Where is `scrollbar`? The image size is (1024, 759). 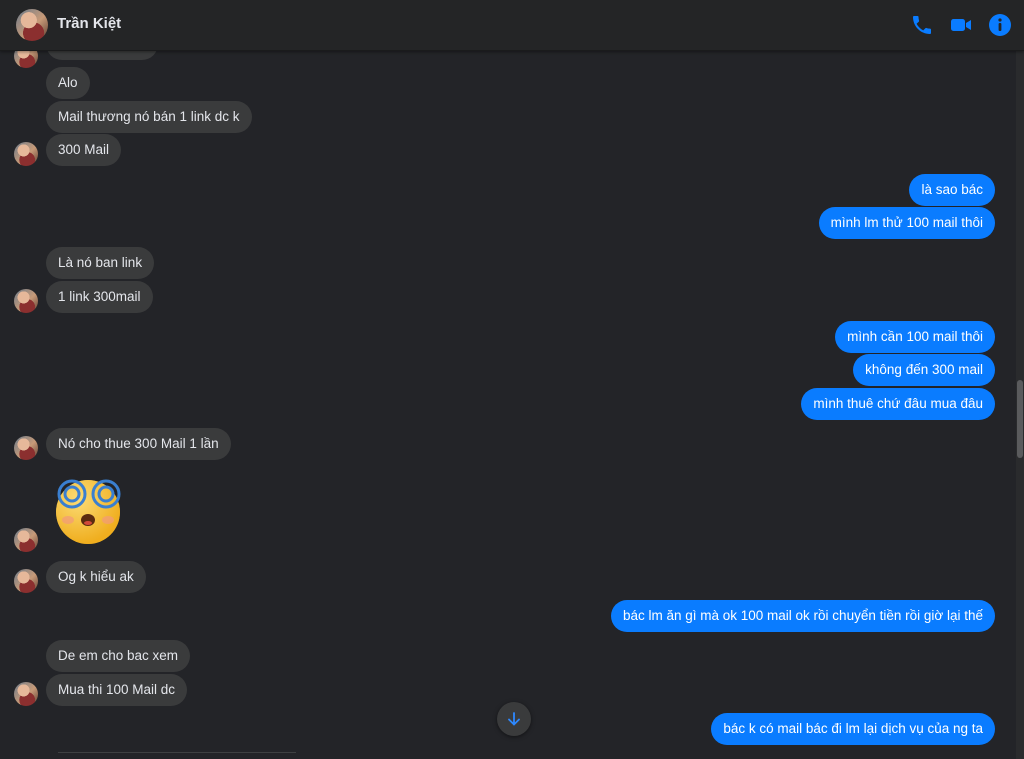
scrollbar is located at coordinates (1020, 404).